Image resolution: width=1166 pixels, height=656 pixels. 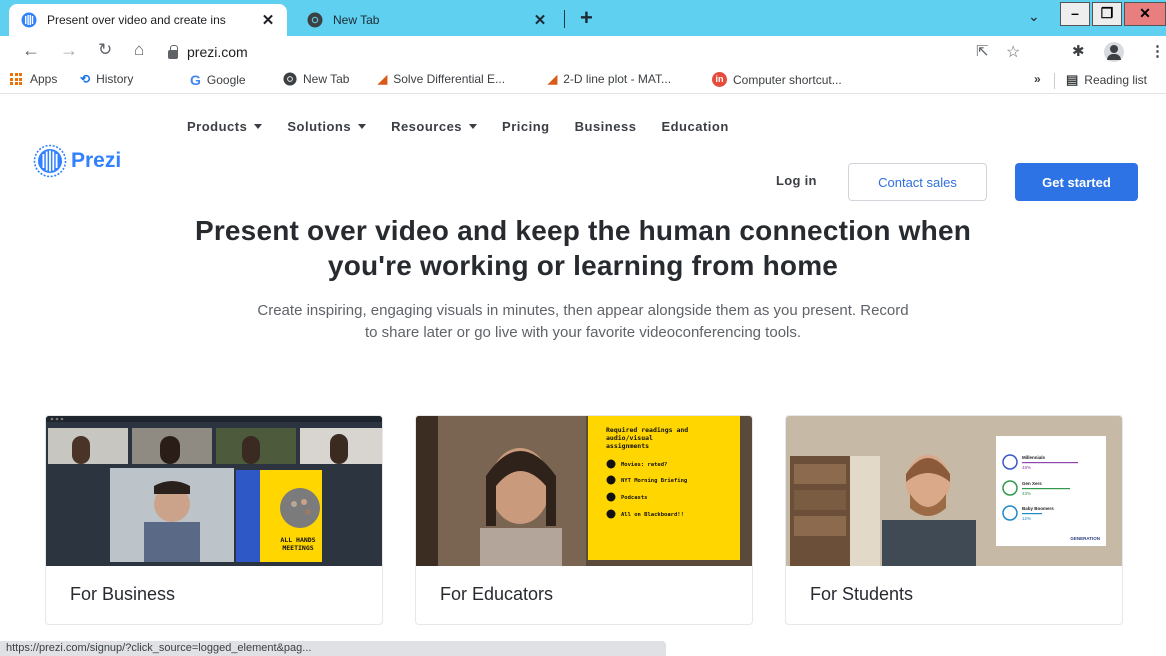 I want to click on forward-arrow-icon: →, so click(x=69, y=50).